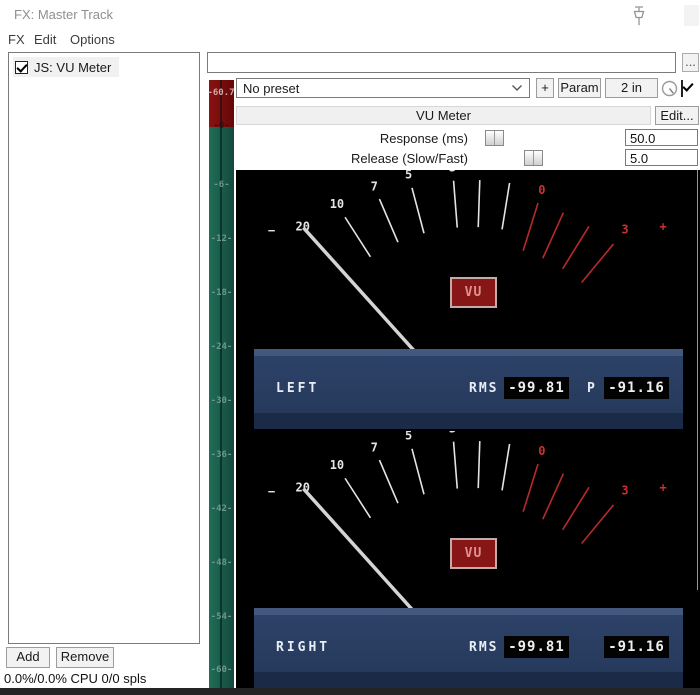  What do you see at coordinates (468, 389) in the screenshot?
I see `left-channel-panel: LEFT RMS -99.81 P -91.16` at bounding box center [468, 389].